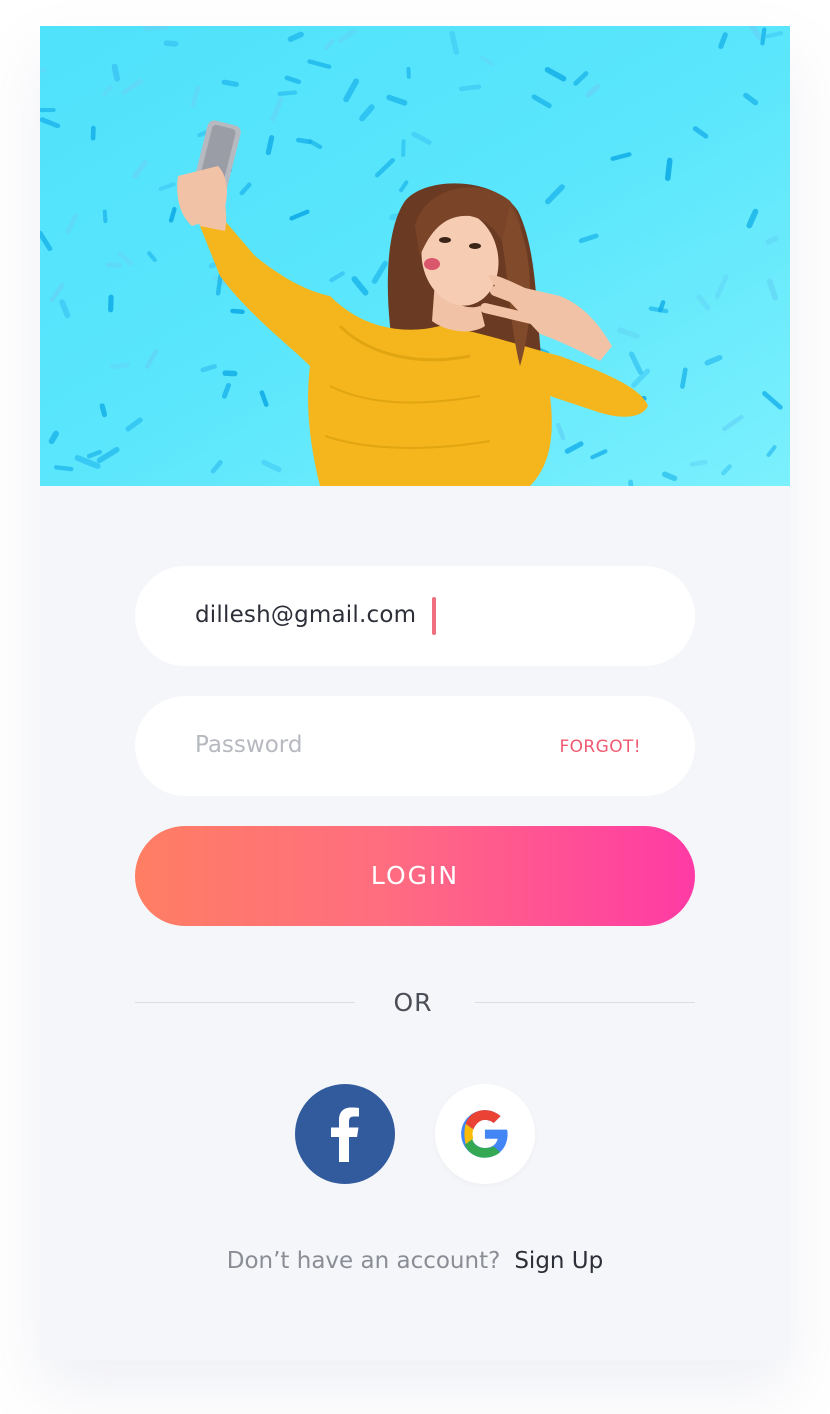 This screenshot has height=1414, width=830. Describe the element at coordinates (434, 616) in the screenshot. I see `text-caret` at that location.